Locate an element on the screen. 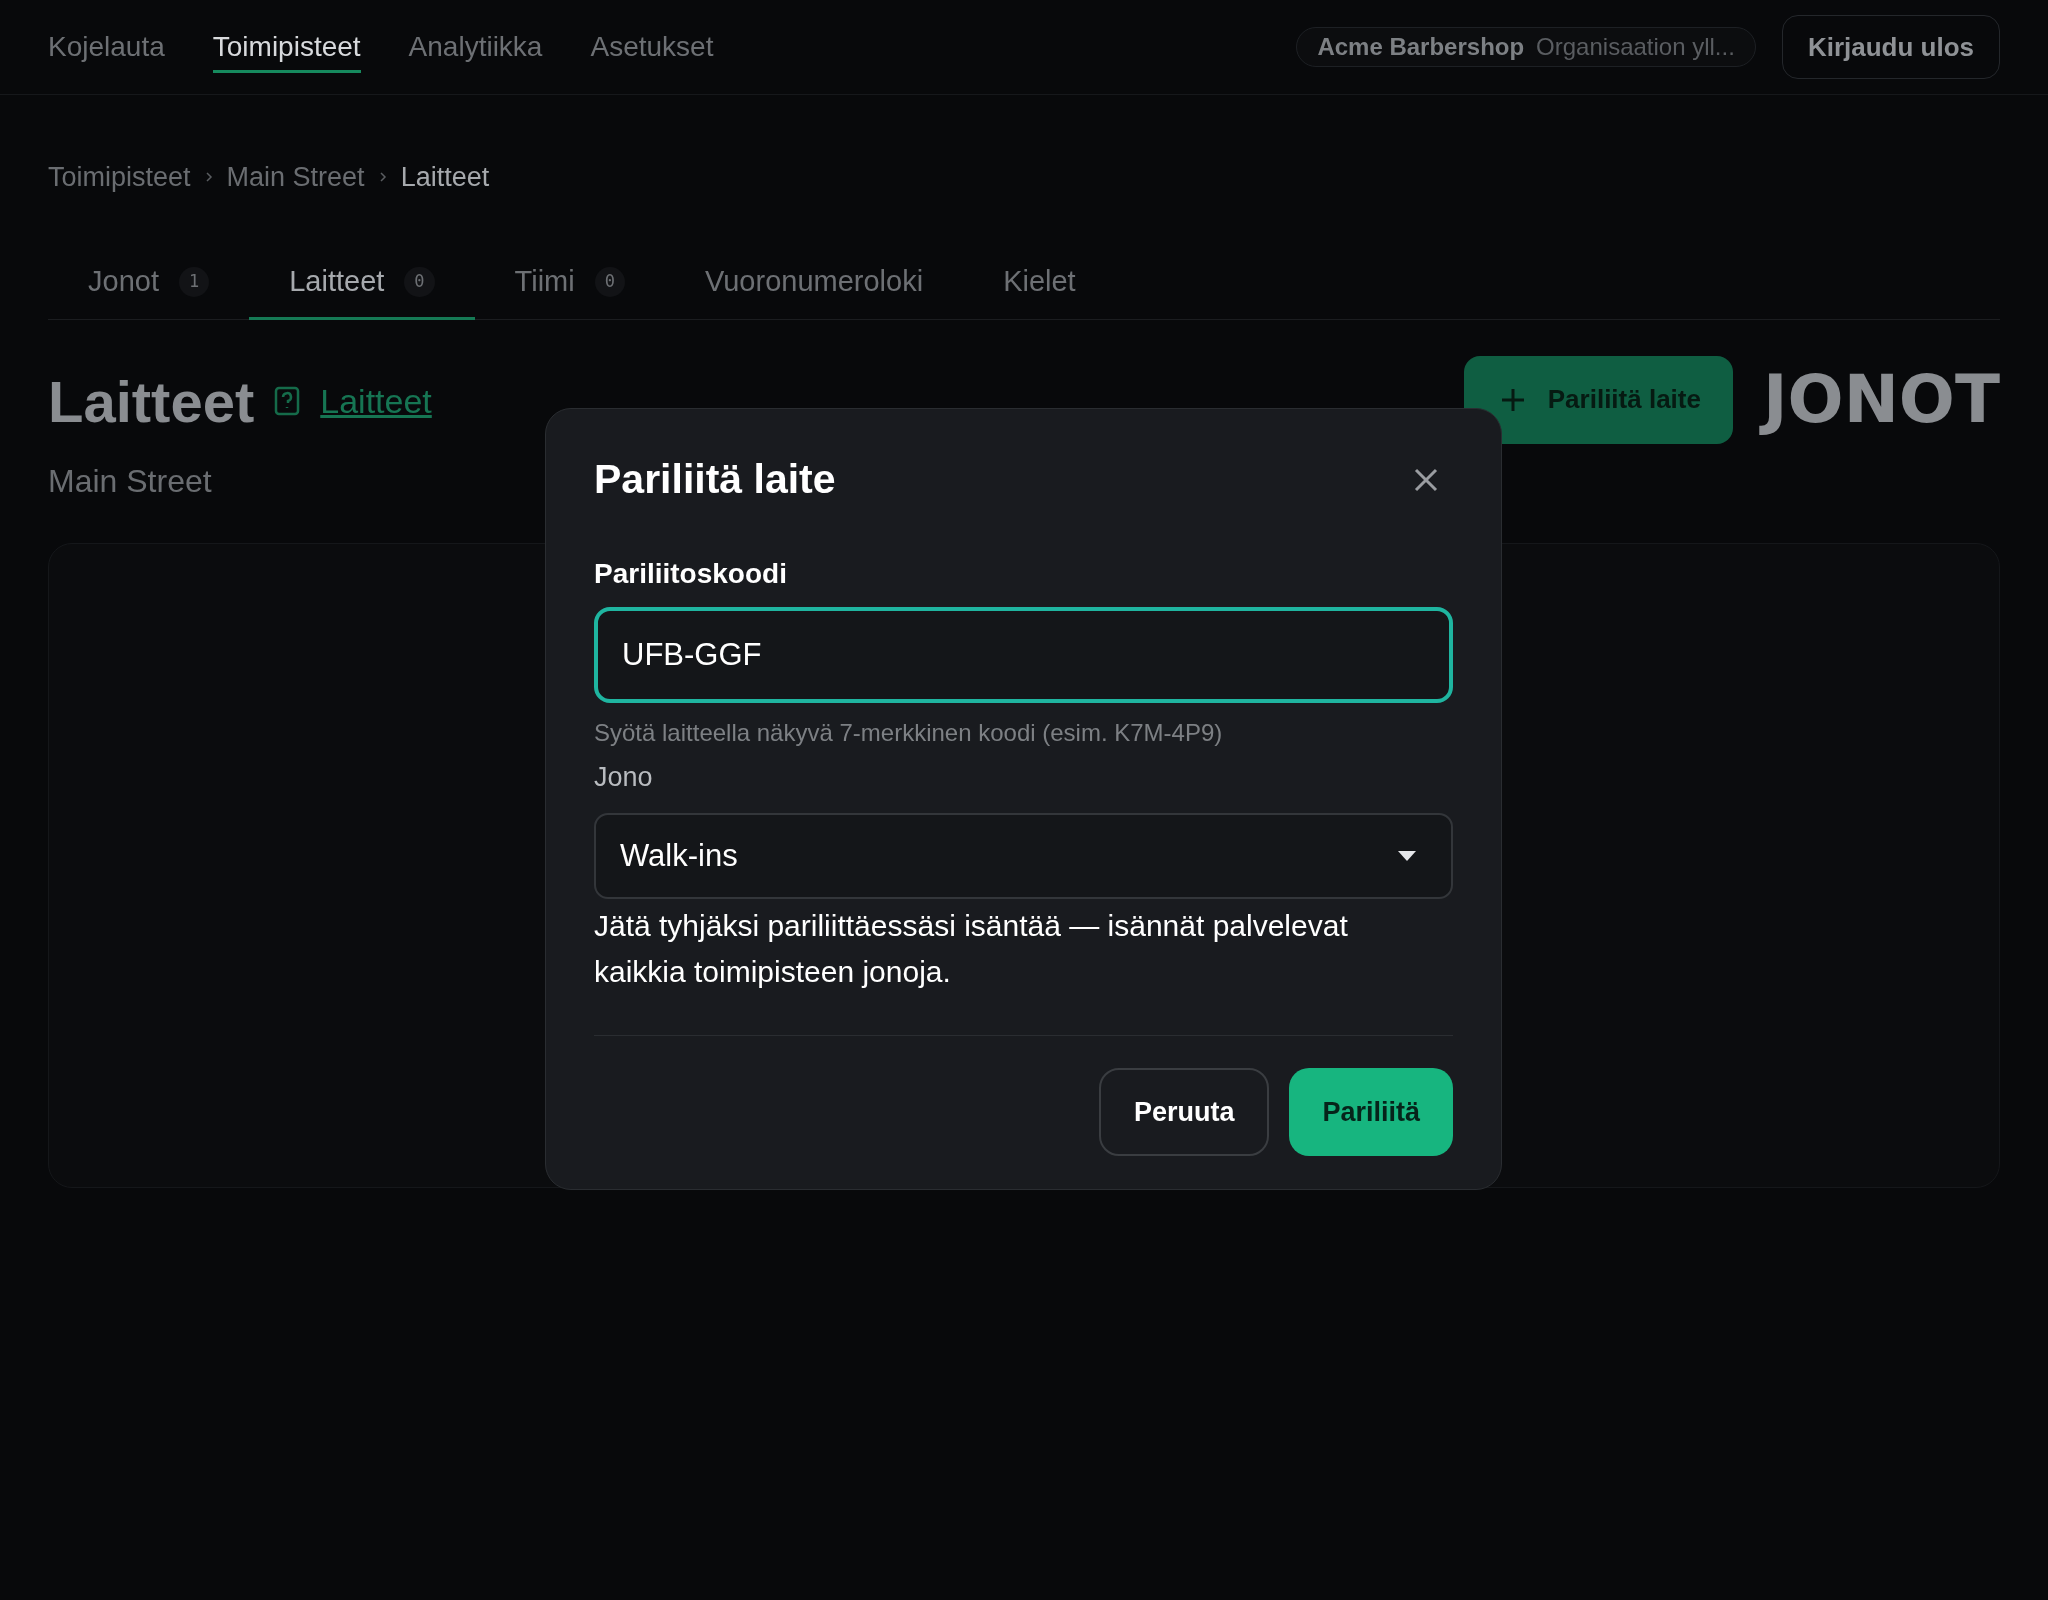  nav-link: Analytiikka is located at coordinates (475, 47).